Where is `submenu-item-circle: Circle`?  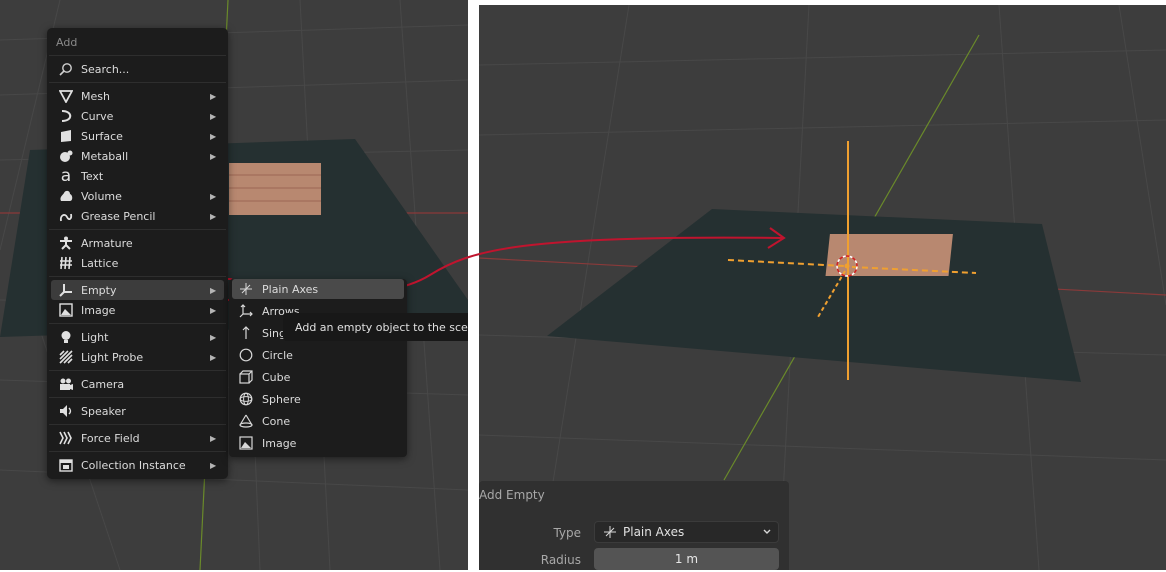
submenu-item-circle: Circle is located at coordinates (318, 355).